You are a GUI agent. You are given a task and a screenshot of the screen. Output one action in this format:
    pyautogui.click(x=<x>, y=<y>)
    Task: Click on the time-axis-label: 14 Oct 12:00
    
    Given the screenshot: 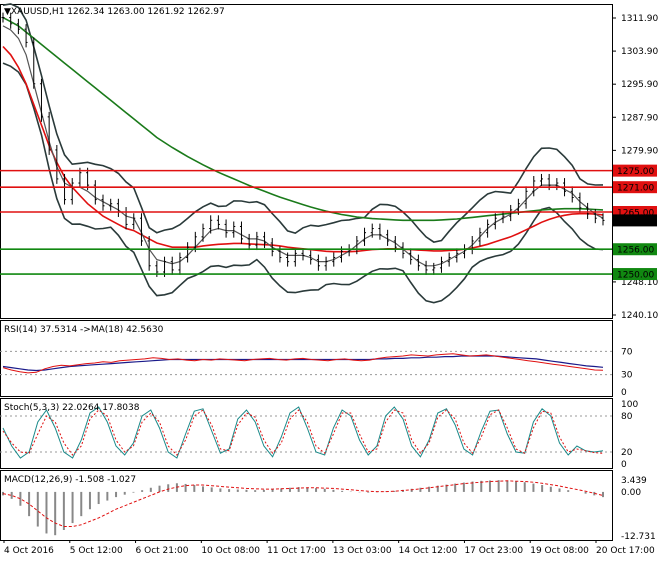 What is the action you would take?
    pyautogui.click(x=428, y=551)
    